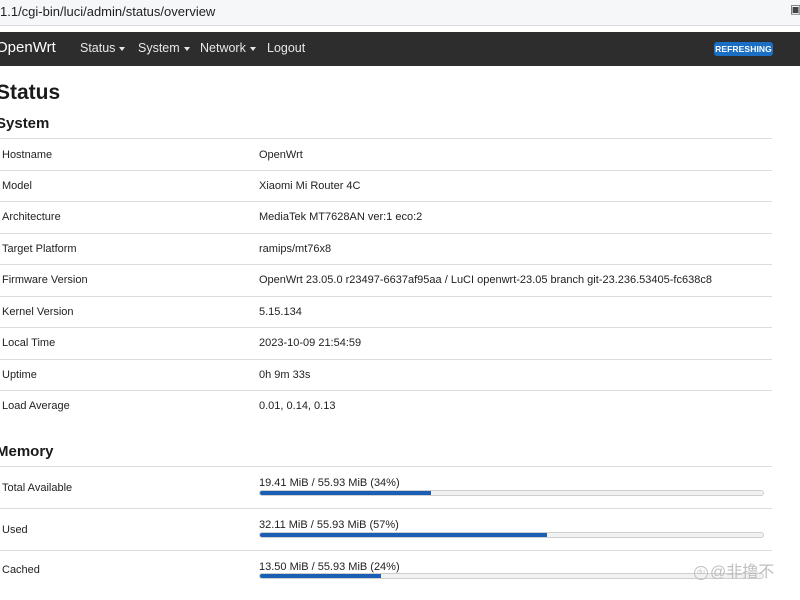 Image resolution: width=800 pixels, height=600 pixels. Describe the element at coordinates (280, 312) in the screenshot. I see `row-value: 5.15.134` at that location.